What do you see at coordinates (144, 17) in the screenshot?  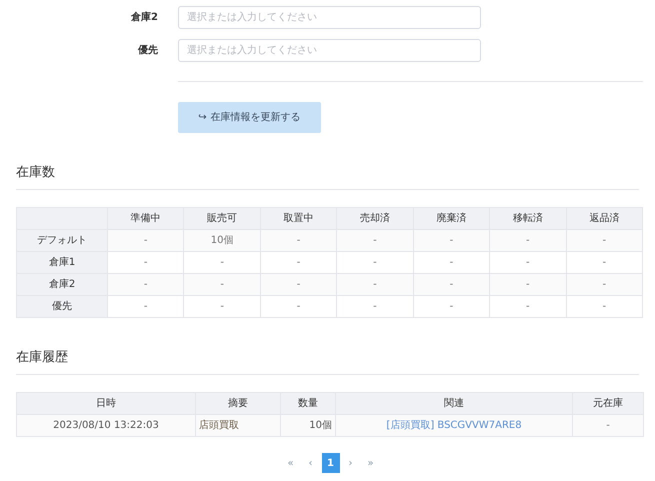 I see `field-label: 倉庫2` at bounding box center [144, 17].